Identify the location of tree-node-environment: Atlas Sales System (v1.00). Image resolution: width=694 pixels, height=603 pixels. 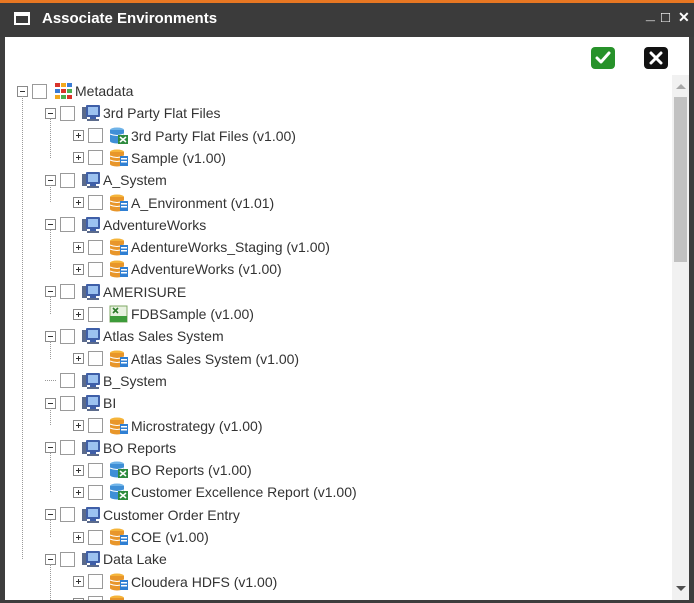
(186, 359).